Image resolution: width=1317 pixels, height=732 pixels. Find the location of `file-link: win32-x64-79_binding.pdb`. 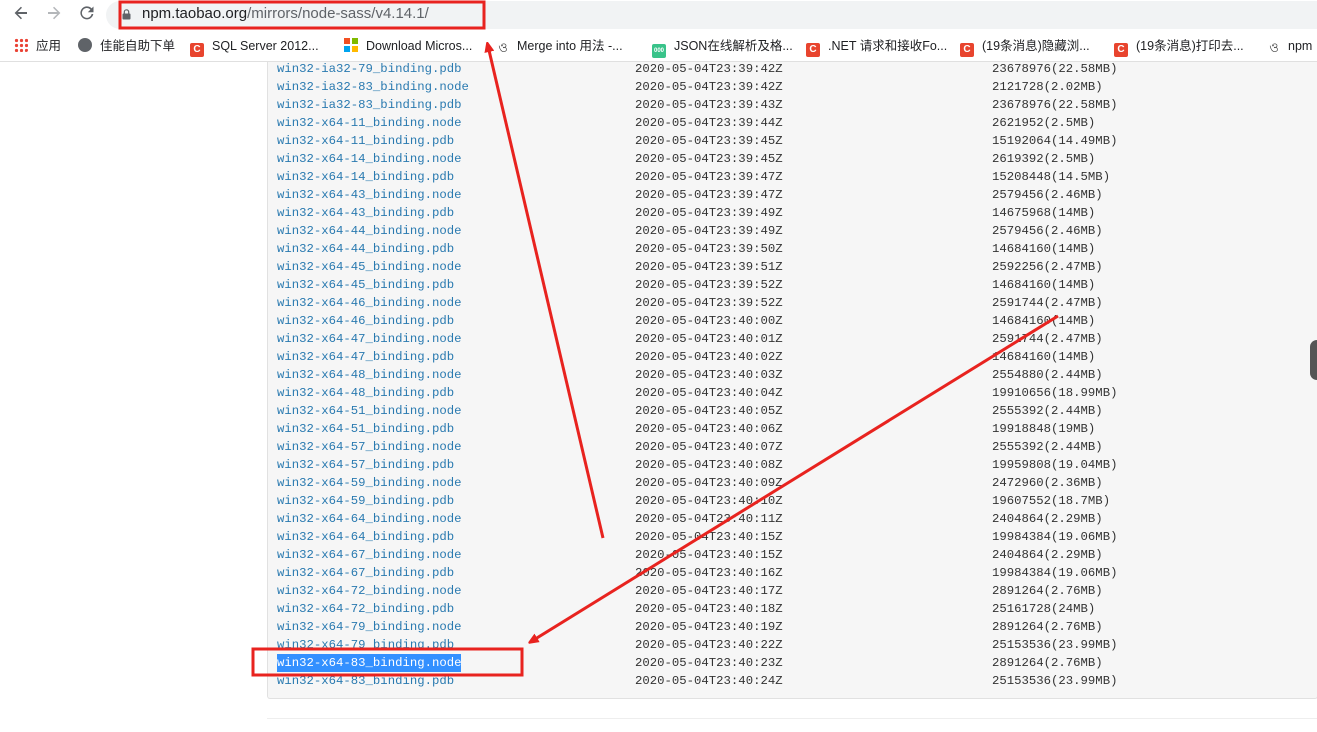

file-link: win32-x64-79_binding.pdb is located at coordinates (365, 645).